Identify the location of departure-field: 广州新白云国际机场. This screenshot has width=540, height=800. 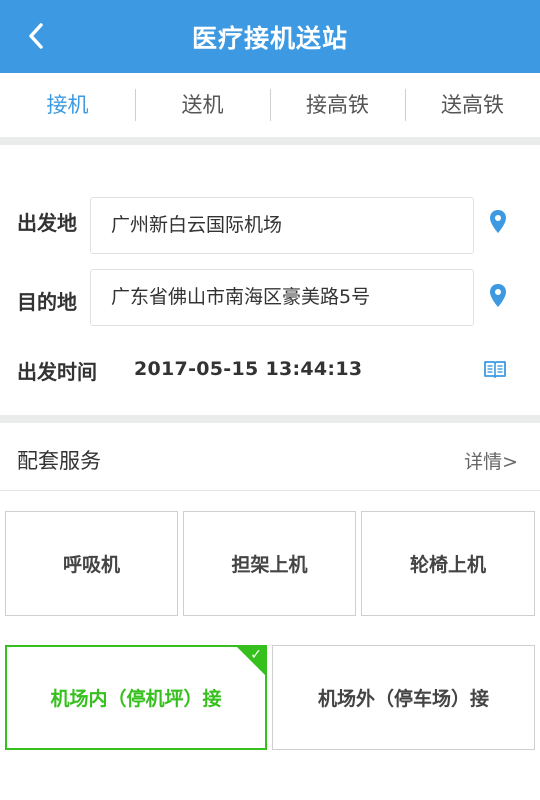
(282, 225).